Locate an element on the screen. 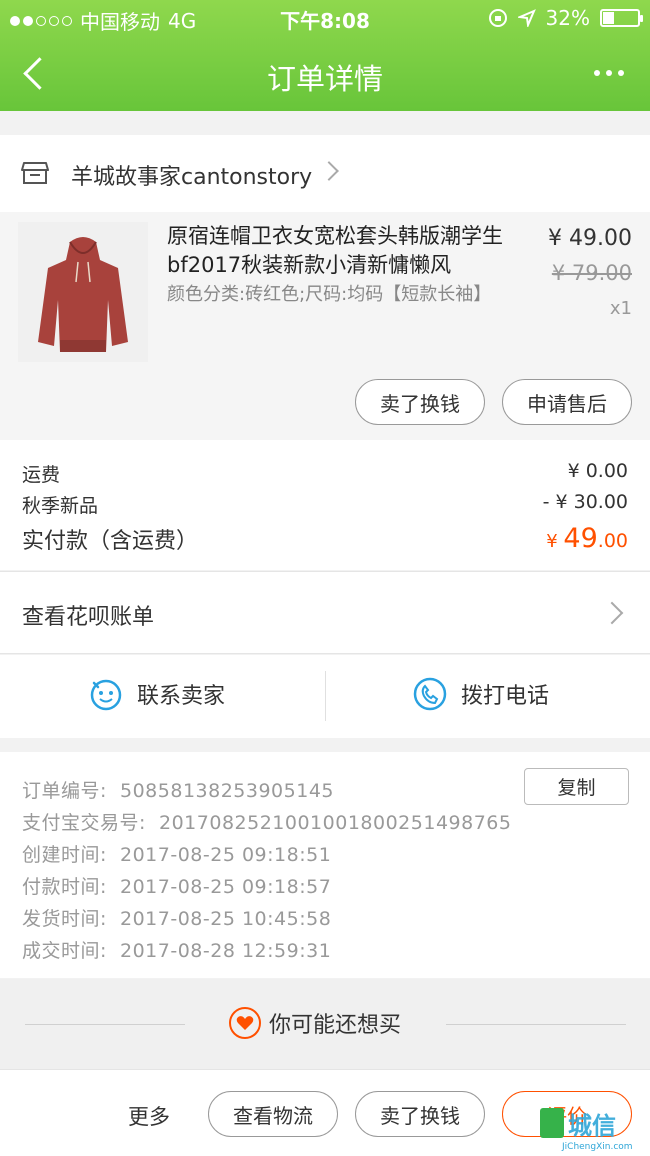 Image resolution: width=650 pixels, height=1156 pixels. phone-icon is located at coordinates (430, 694).